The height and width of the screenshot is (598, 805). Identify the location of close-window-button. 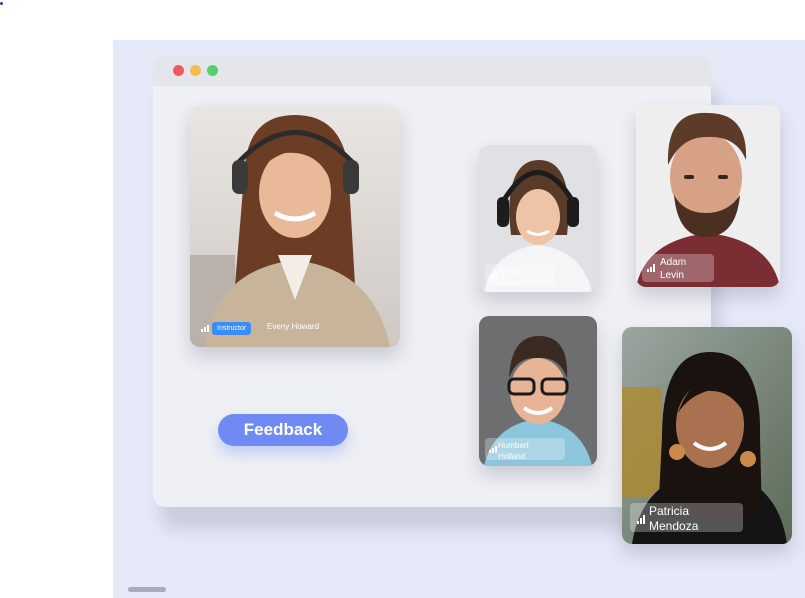
(178, 70).